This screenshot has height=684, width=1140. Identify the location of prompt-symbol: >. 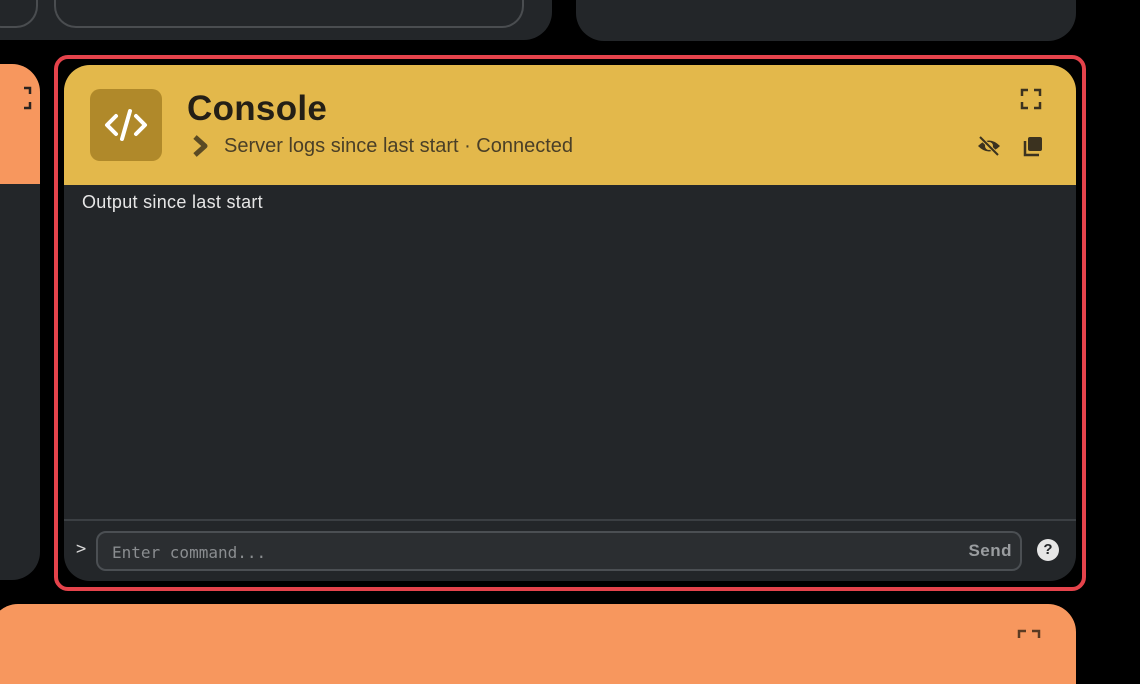
(81, 549).